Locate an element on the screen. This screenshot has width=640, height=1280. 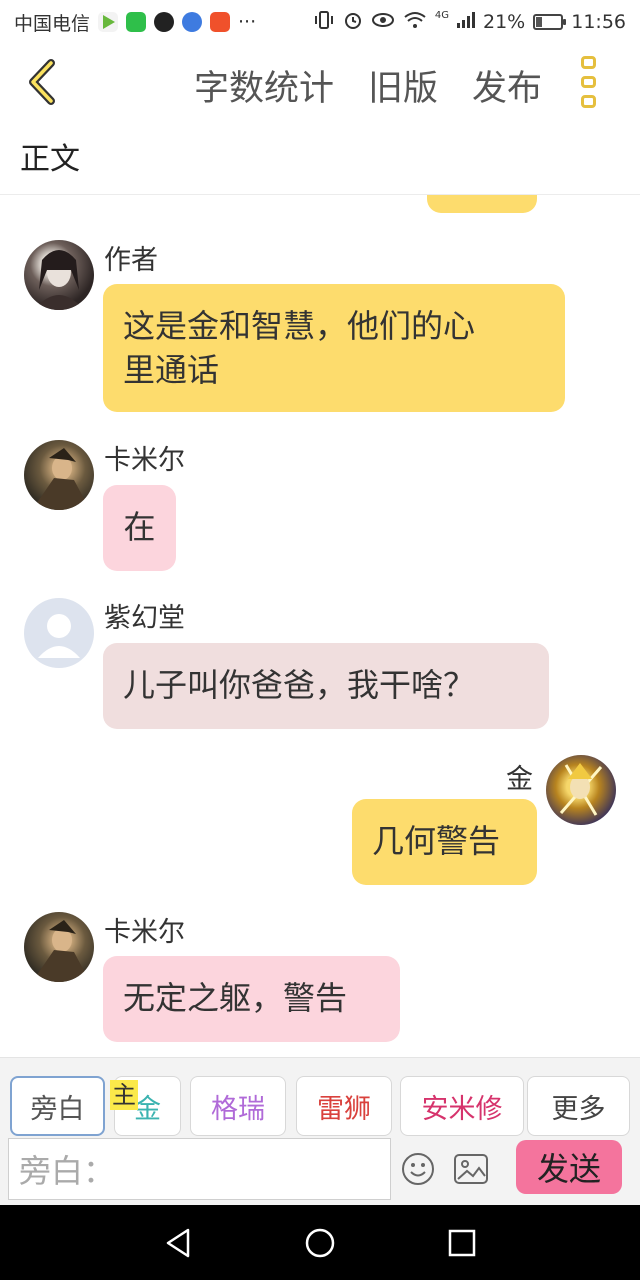
chevron-left-icon is located at coordinates (42, 82).